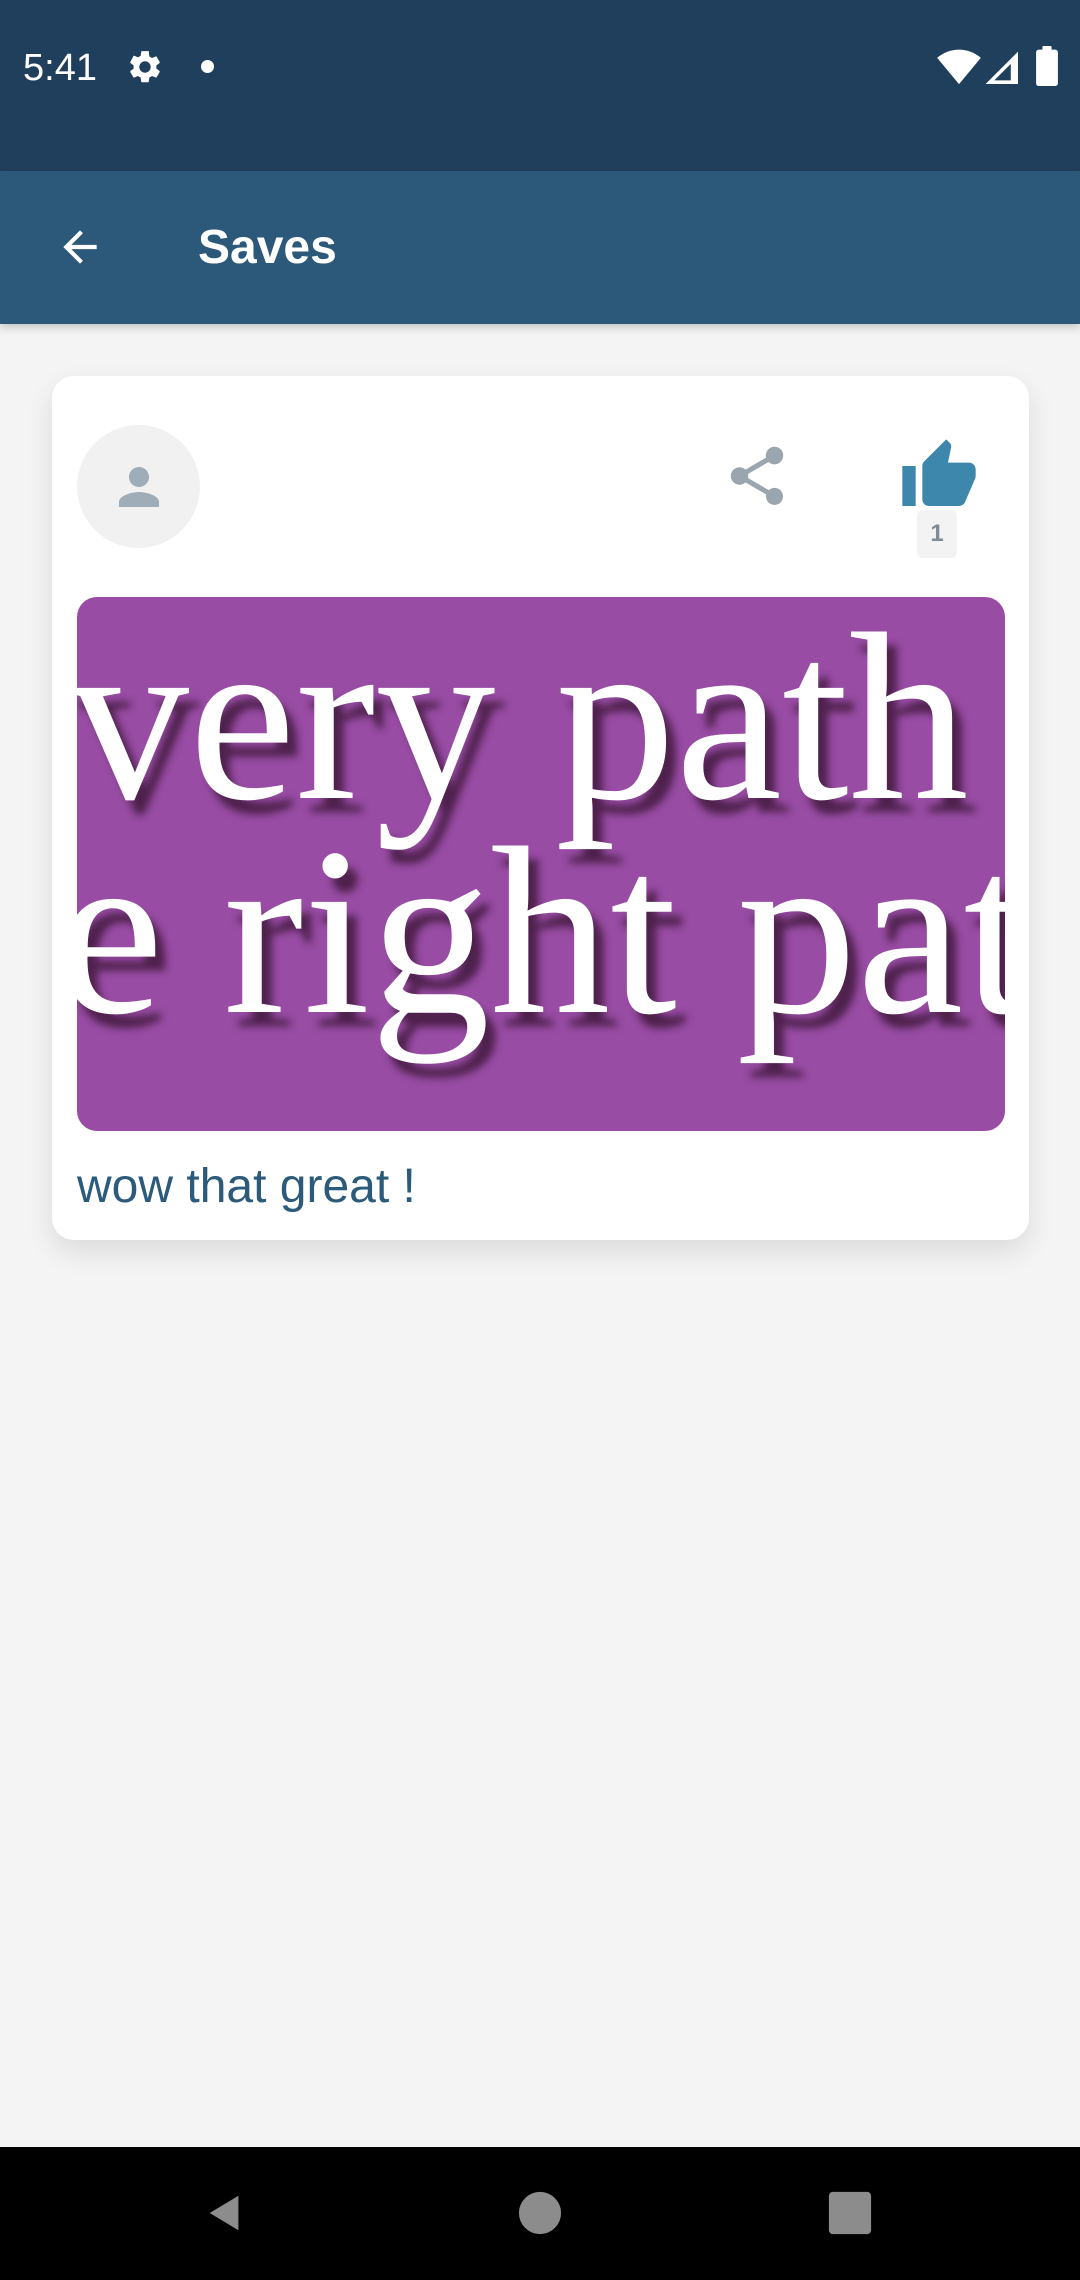  I want to click on nav-back-button, so click(225, 2213).